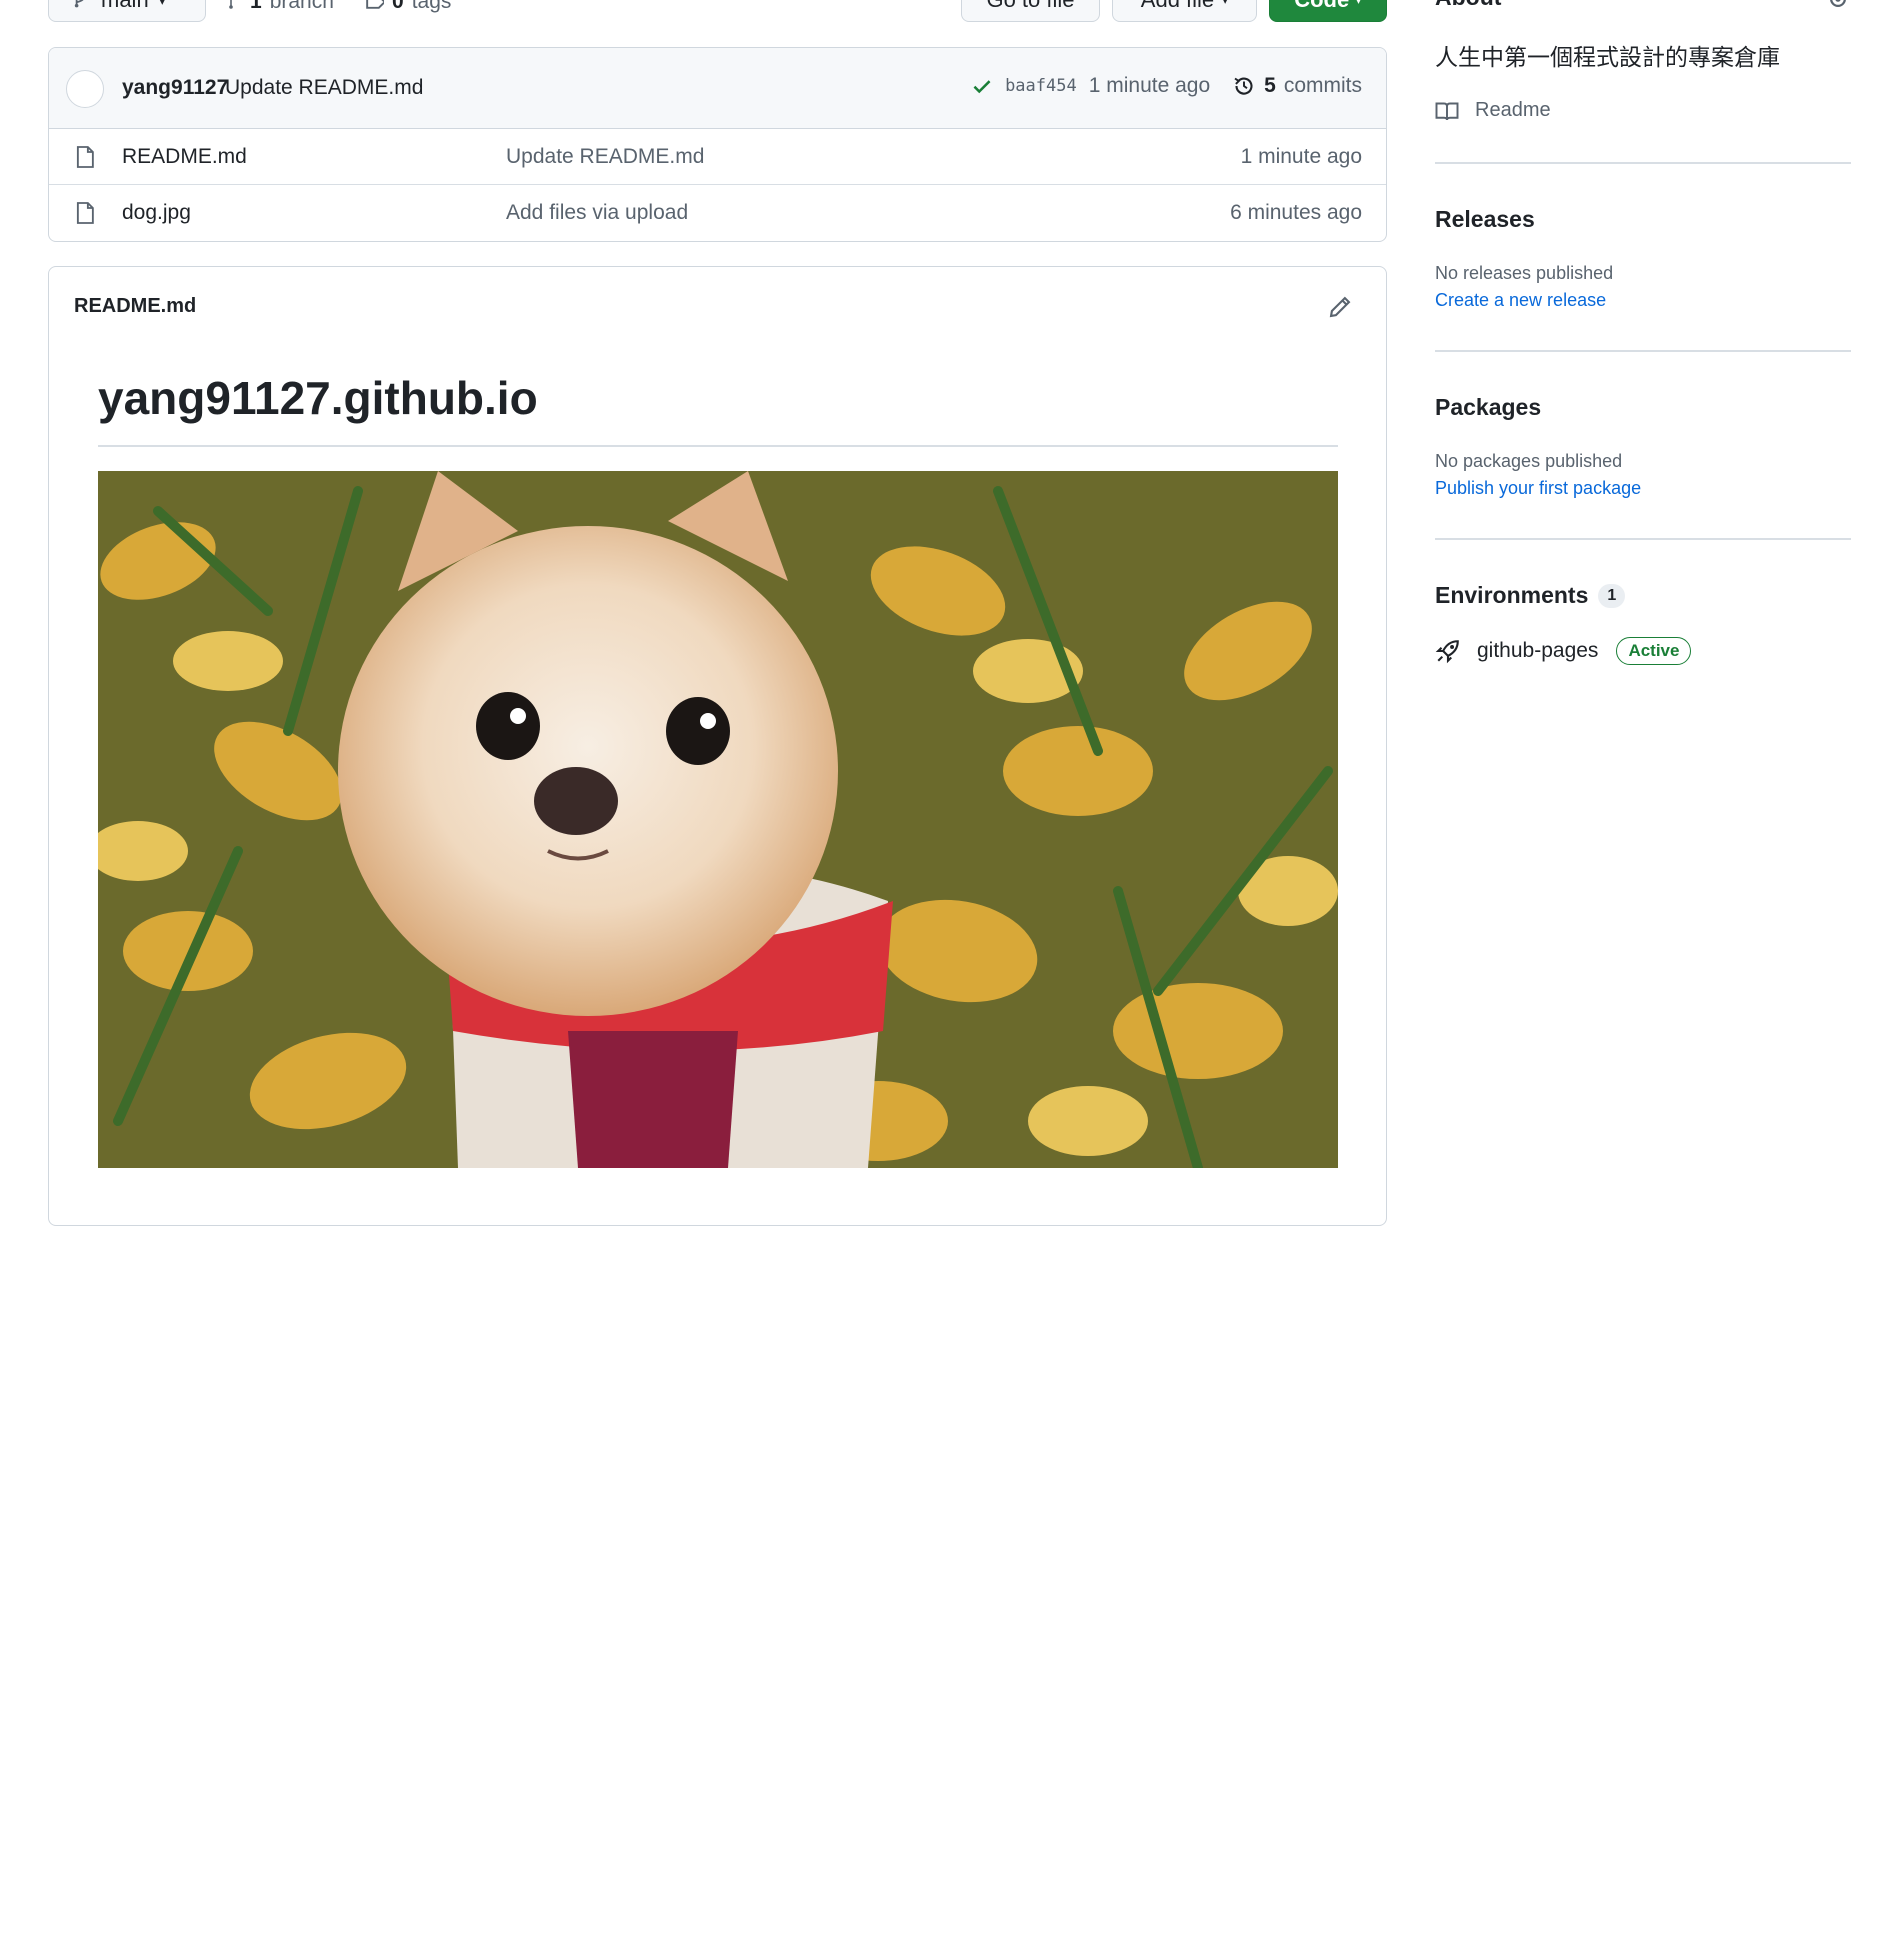 This screenshot has height=1957, width=1895. What do you see at coordinates (1270, 85) in the screenshot?
I see `commit-count: 5` at bounding box center [1270, 85].